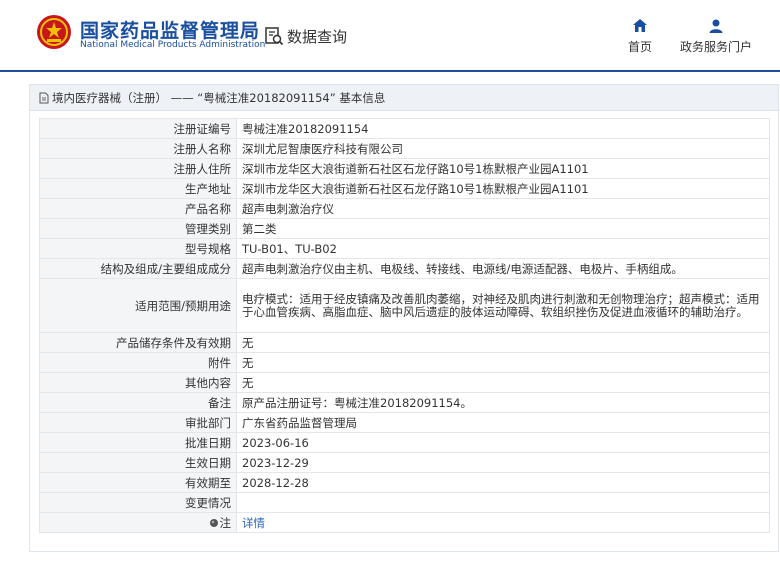 Image resolution: width=780 pixels, height=567 pixels. Describe the element at coordinates (274, 36) in the screenshot. I see `document-search-icon` at that location.